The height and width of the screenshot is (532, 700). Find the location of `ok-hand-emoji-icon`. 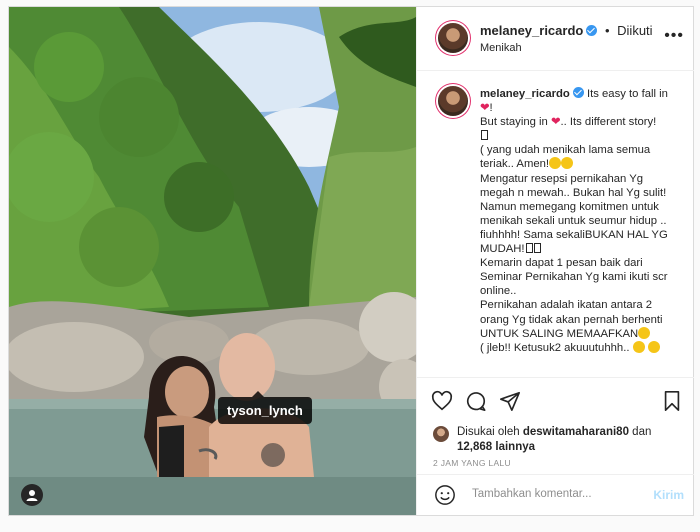

ok-hand-emoji-icon is located at coordinates (567, 163).